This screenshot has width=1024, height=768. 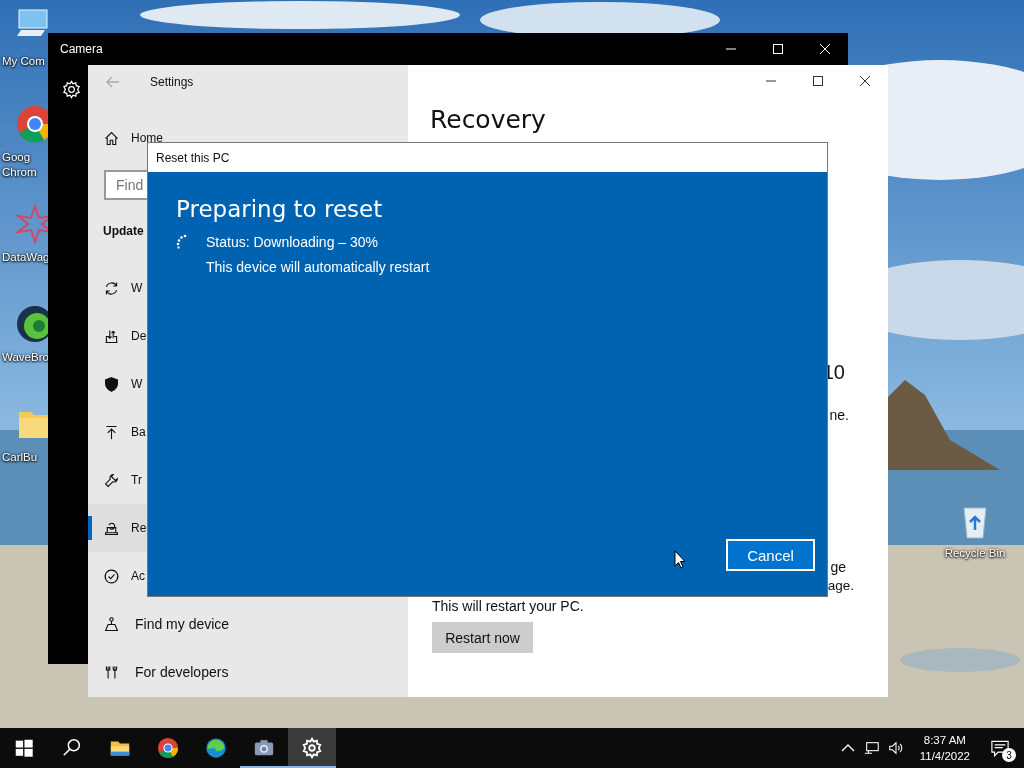 I want to click on notification-badge: 3, so click(x=1009, y=755).